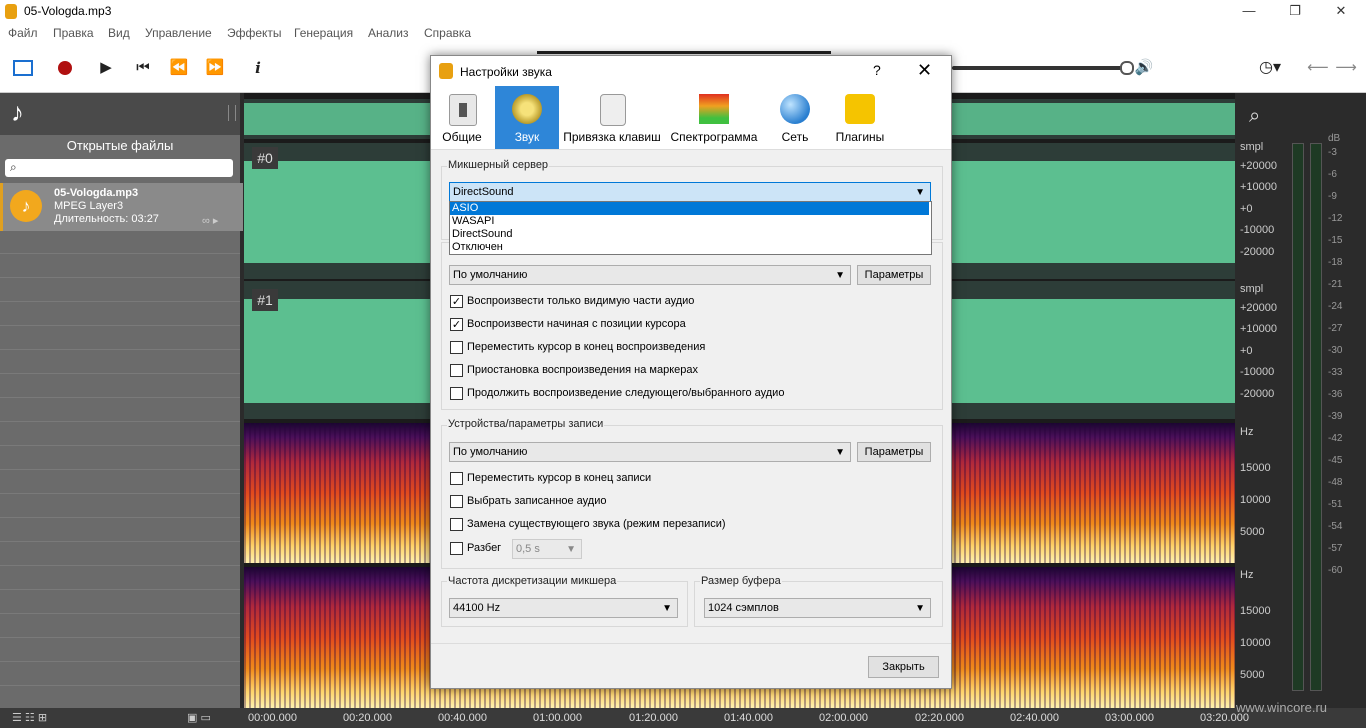  What do you see at coordinates (894, 275) in the screenshot?
I see `playback-params-button: Параметры` at bounding box center [894, 275].